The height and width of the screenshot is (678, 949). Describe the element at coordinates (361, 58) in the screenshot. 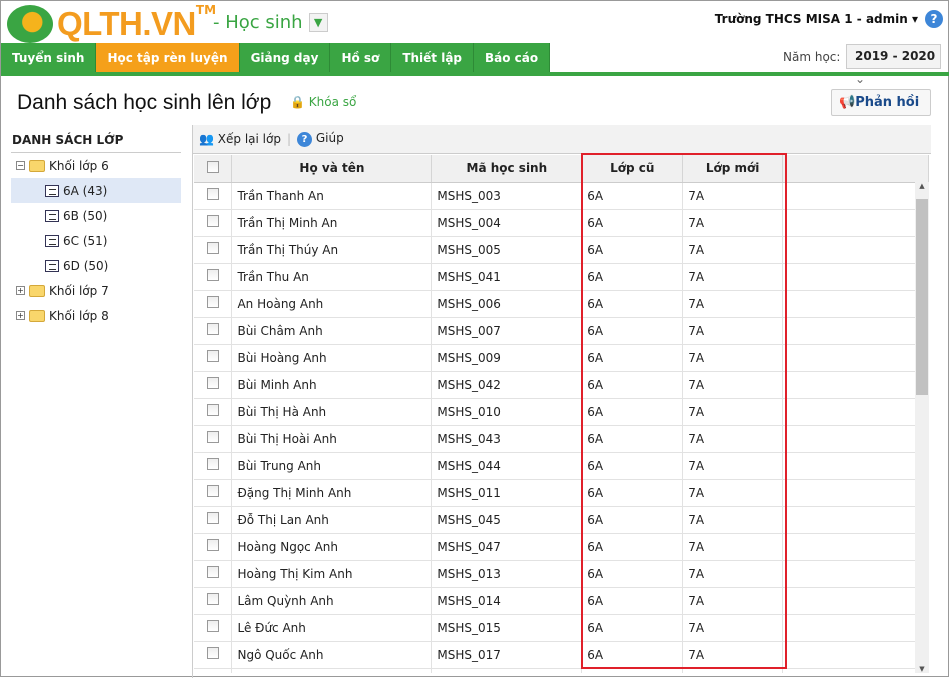

I see `nav-ho-so: Hồ sơ` at that location.